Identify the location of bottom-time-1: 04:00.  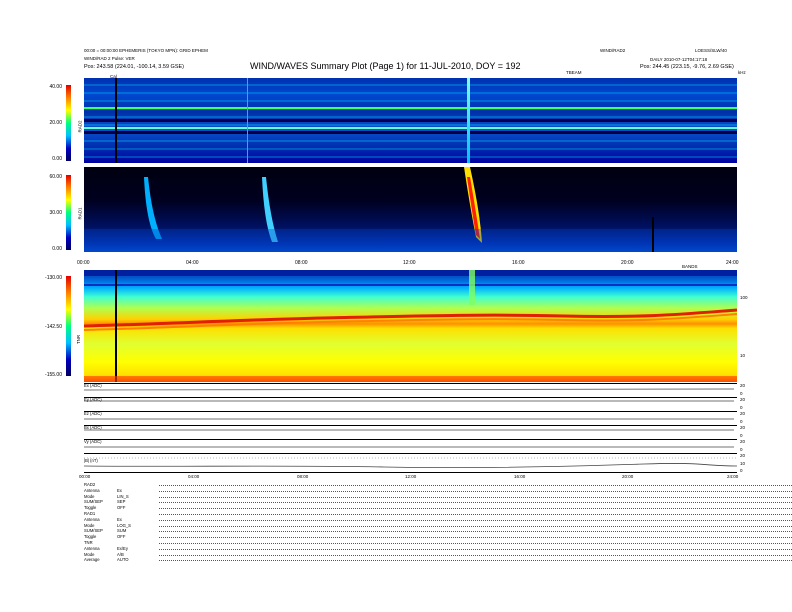
(194, 476).